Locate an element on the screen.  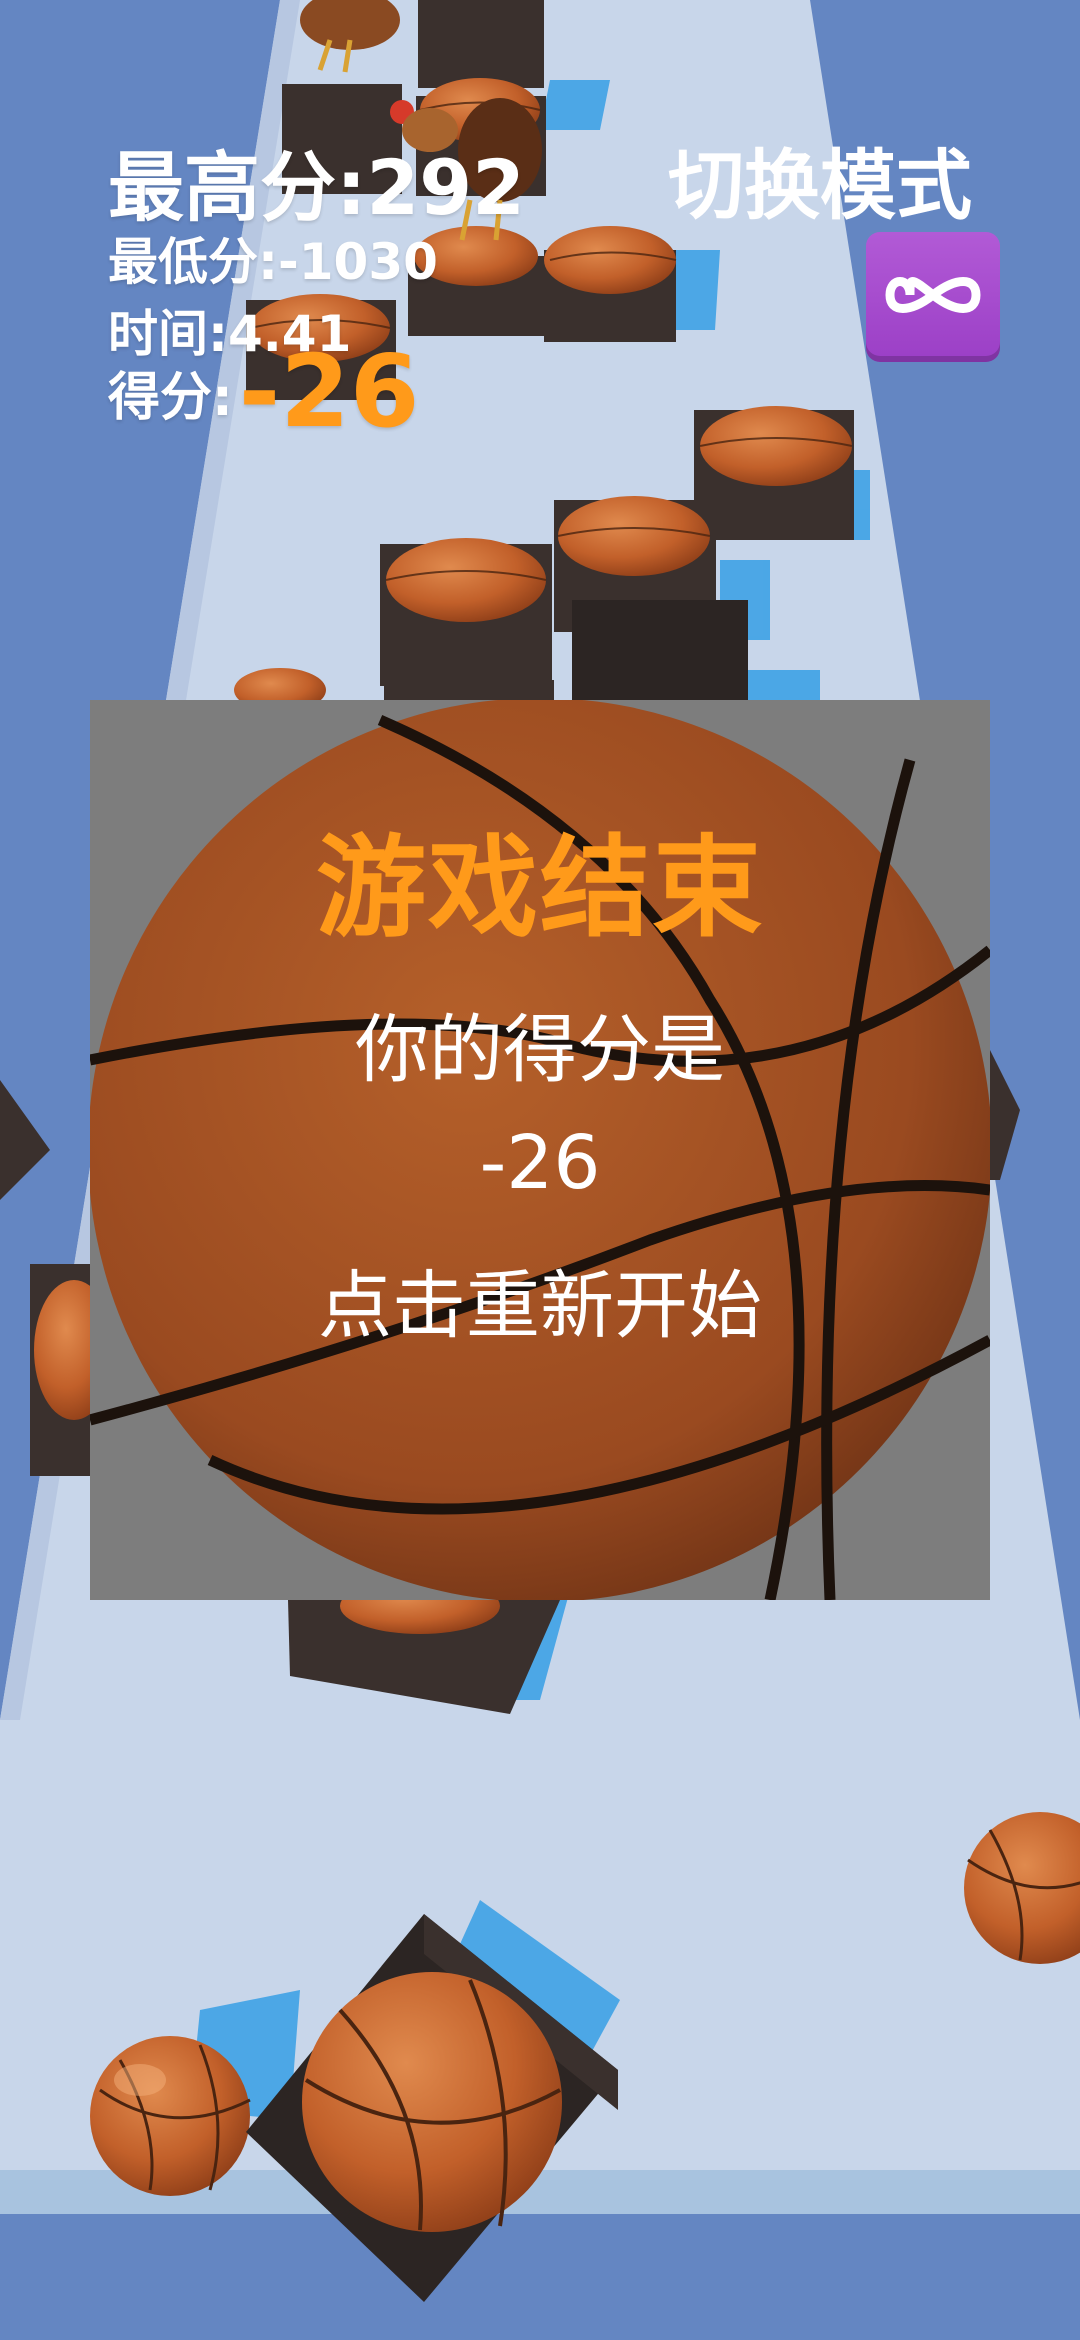
ground-bottom is located at coordinates (540, 2277).